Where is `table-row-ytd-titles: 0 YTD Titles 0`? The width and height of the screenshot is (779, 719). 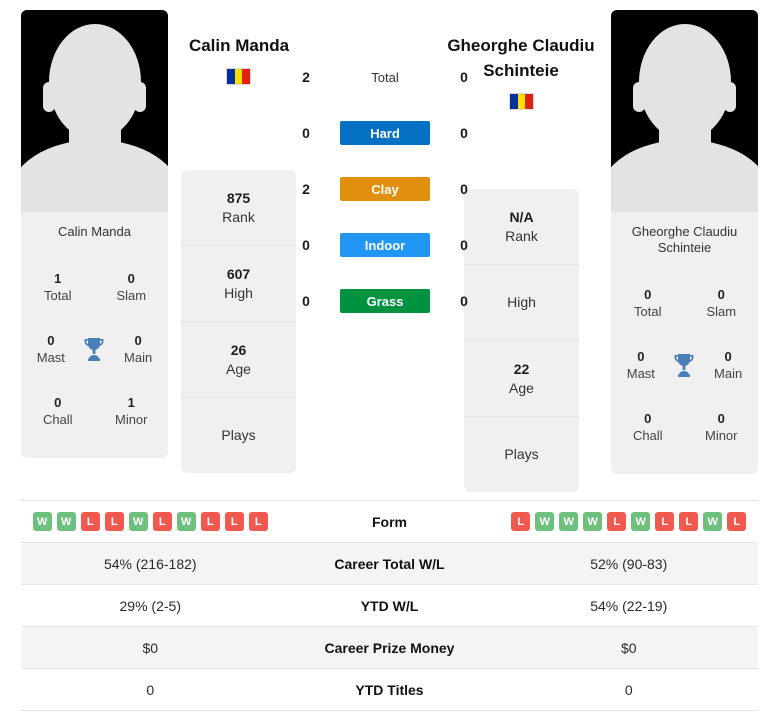
table-row-ytd-titles: 0 YTD Titles 0 is located at coordinates (389, 690).